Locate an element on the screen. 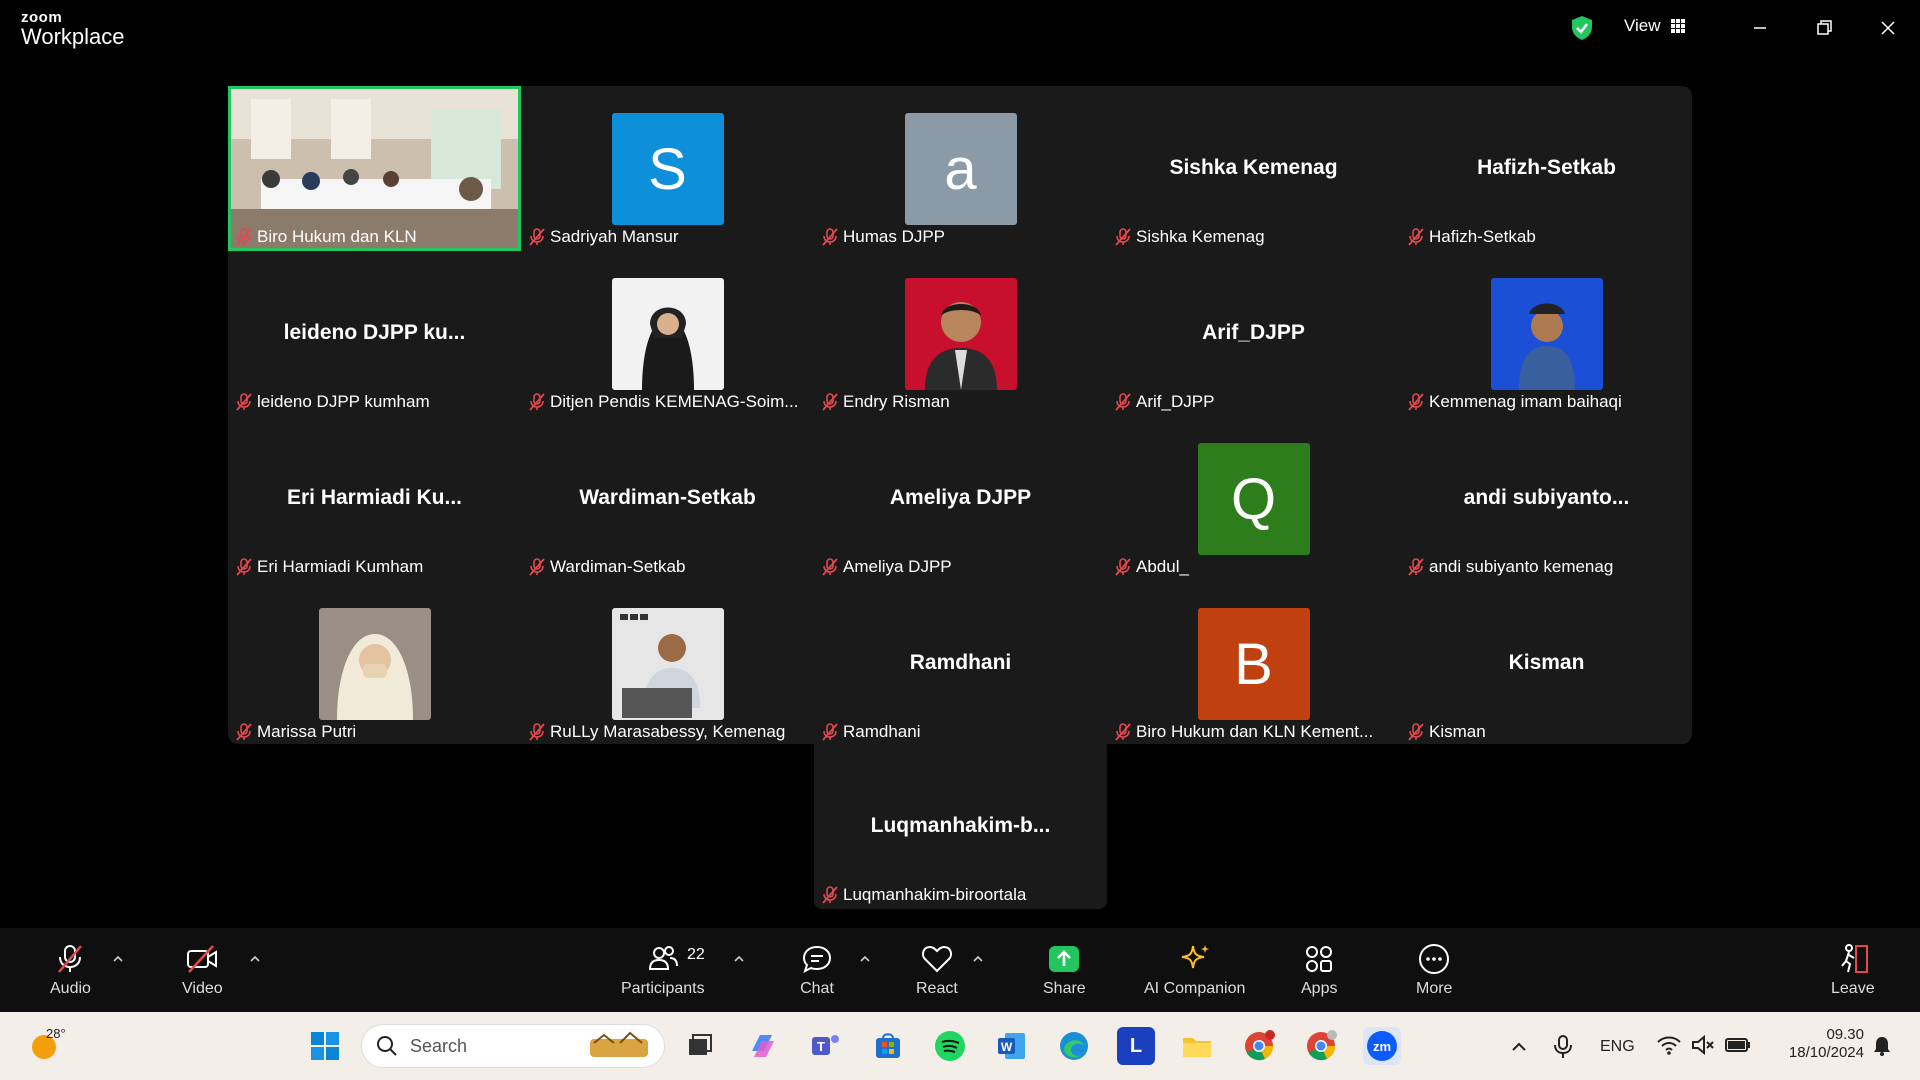 The width and height of the screenshot is (1920, 1080). task-view-icon is located at coordinates (700, 1046).